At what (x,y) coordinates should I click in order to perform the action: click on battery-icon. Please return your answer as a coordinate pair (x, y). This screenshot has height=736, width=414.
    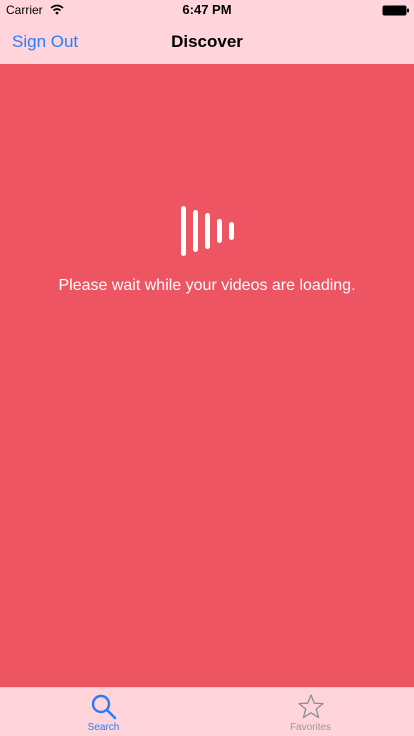
    Looking at the image, I should click on (395, 10).